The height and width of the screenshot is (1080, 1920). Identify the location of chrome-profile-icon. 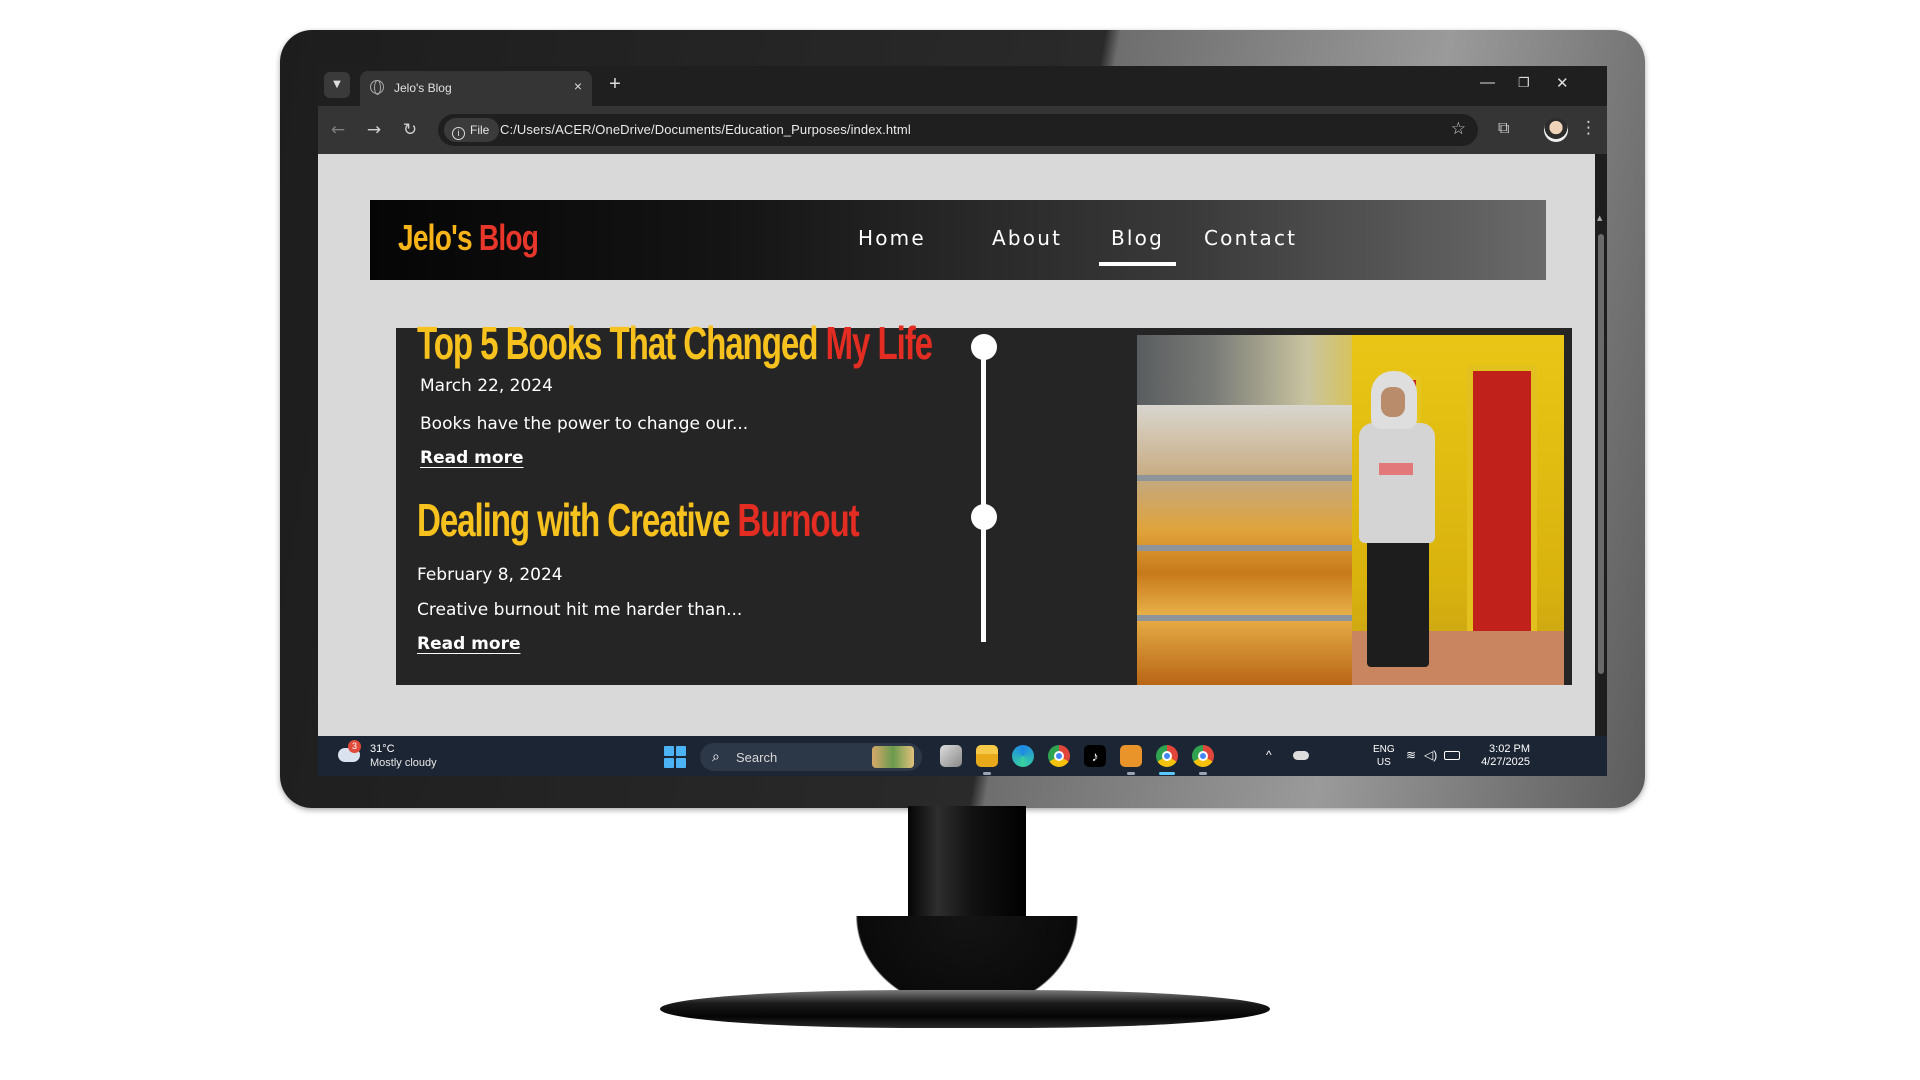
(1167, 760).